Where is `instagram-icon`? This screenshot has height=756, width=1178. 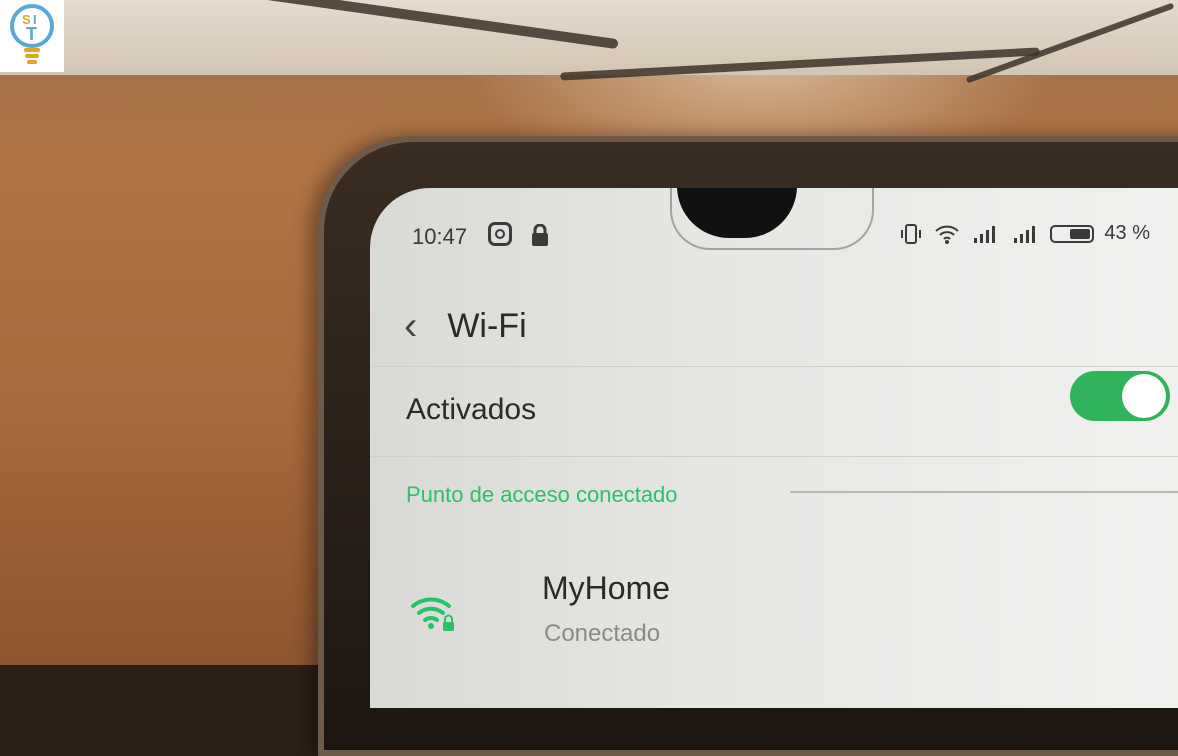 instagram-icon is located at coordinates (500, 234).